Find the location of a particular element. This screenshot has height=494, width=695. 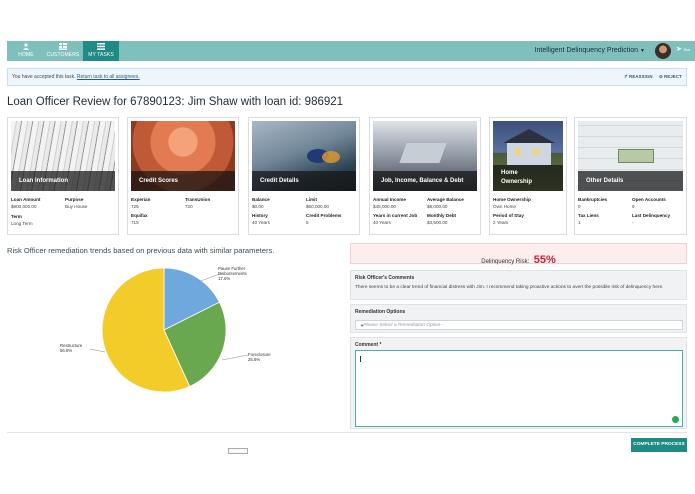

text-cursor is located at coordinates (360, 359).